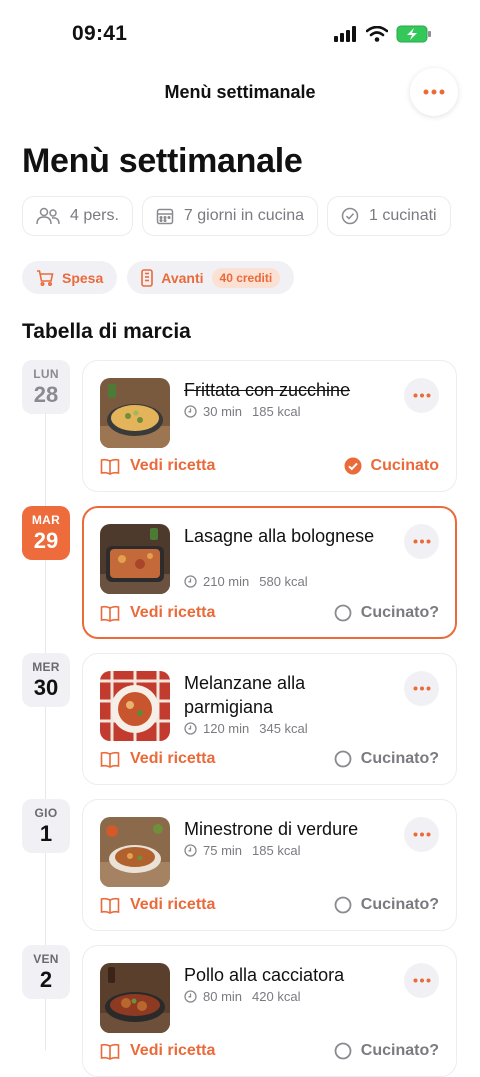  Describe the element at coordinates (182, 277) in the screenshot. I see `next-label: Avanti` at that location.